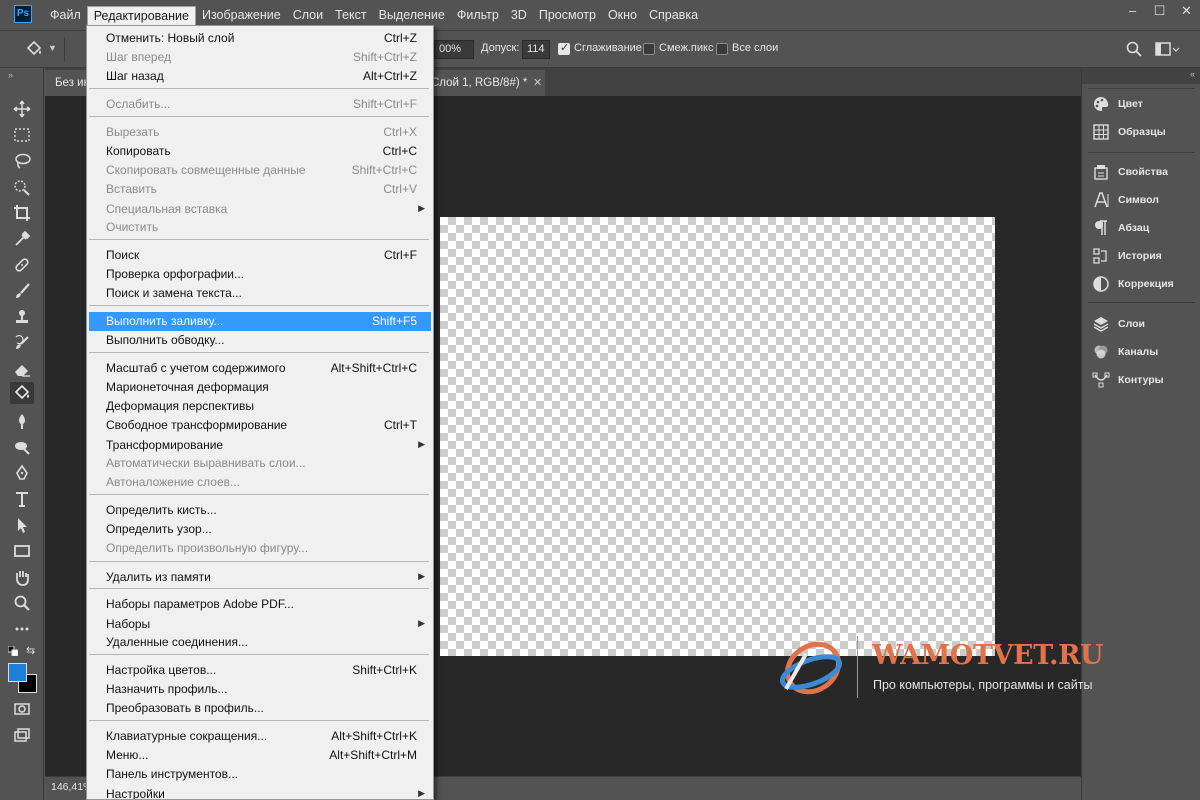  Describe the element at coordinates (567, 16) in the screenshot. I see `menu-9: Просмотр` at that location.